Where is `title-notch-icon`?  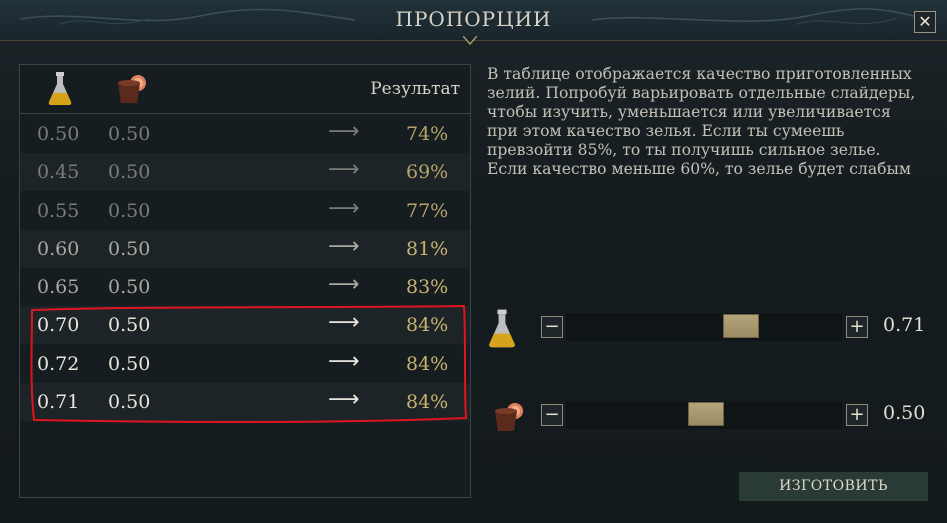 title-notch-icon is located at coordinates (470, 41).